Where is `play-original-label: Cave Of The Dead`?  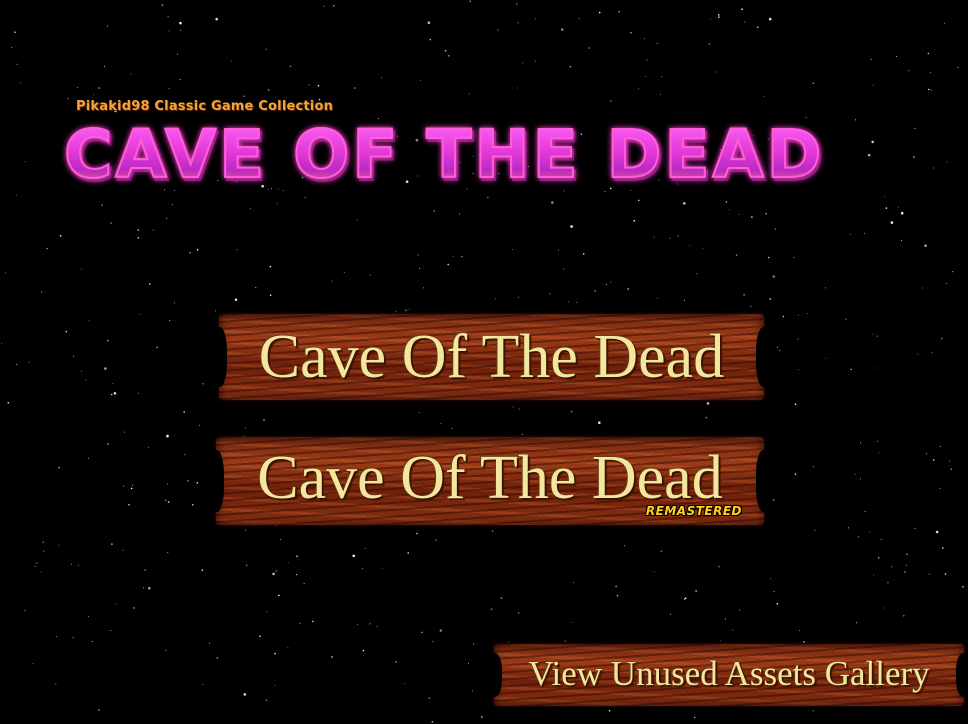
play-original-label: Cave Of The Dead is located at coordinates (491, 357).